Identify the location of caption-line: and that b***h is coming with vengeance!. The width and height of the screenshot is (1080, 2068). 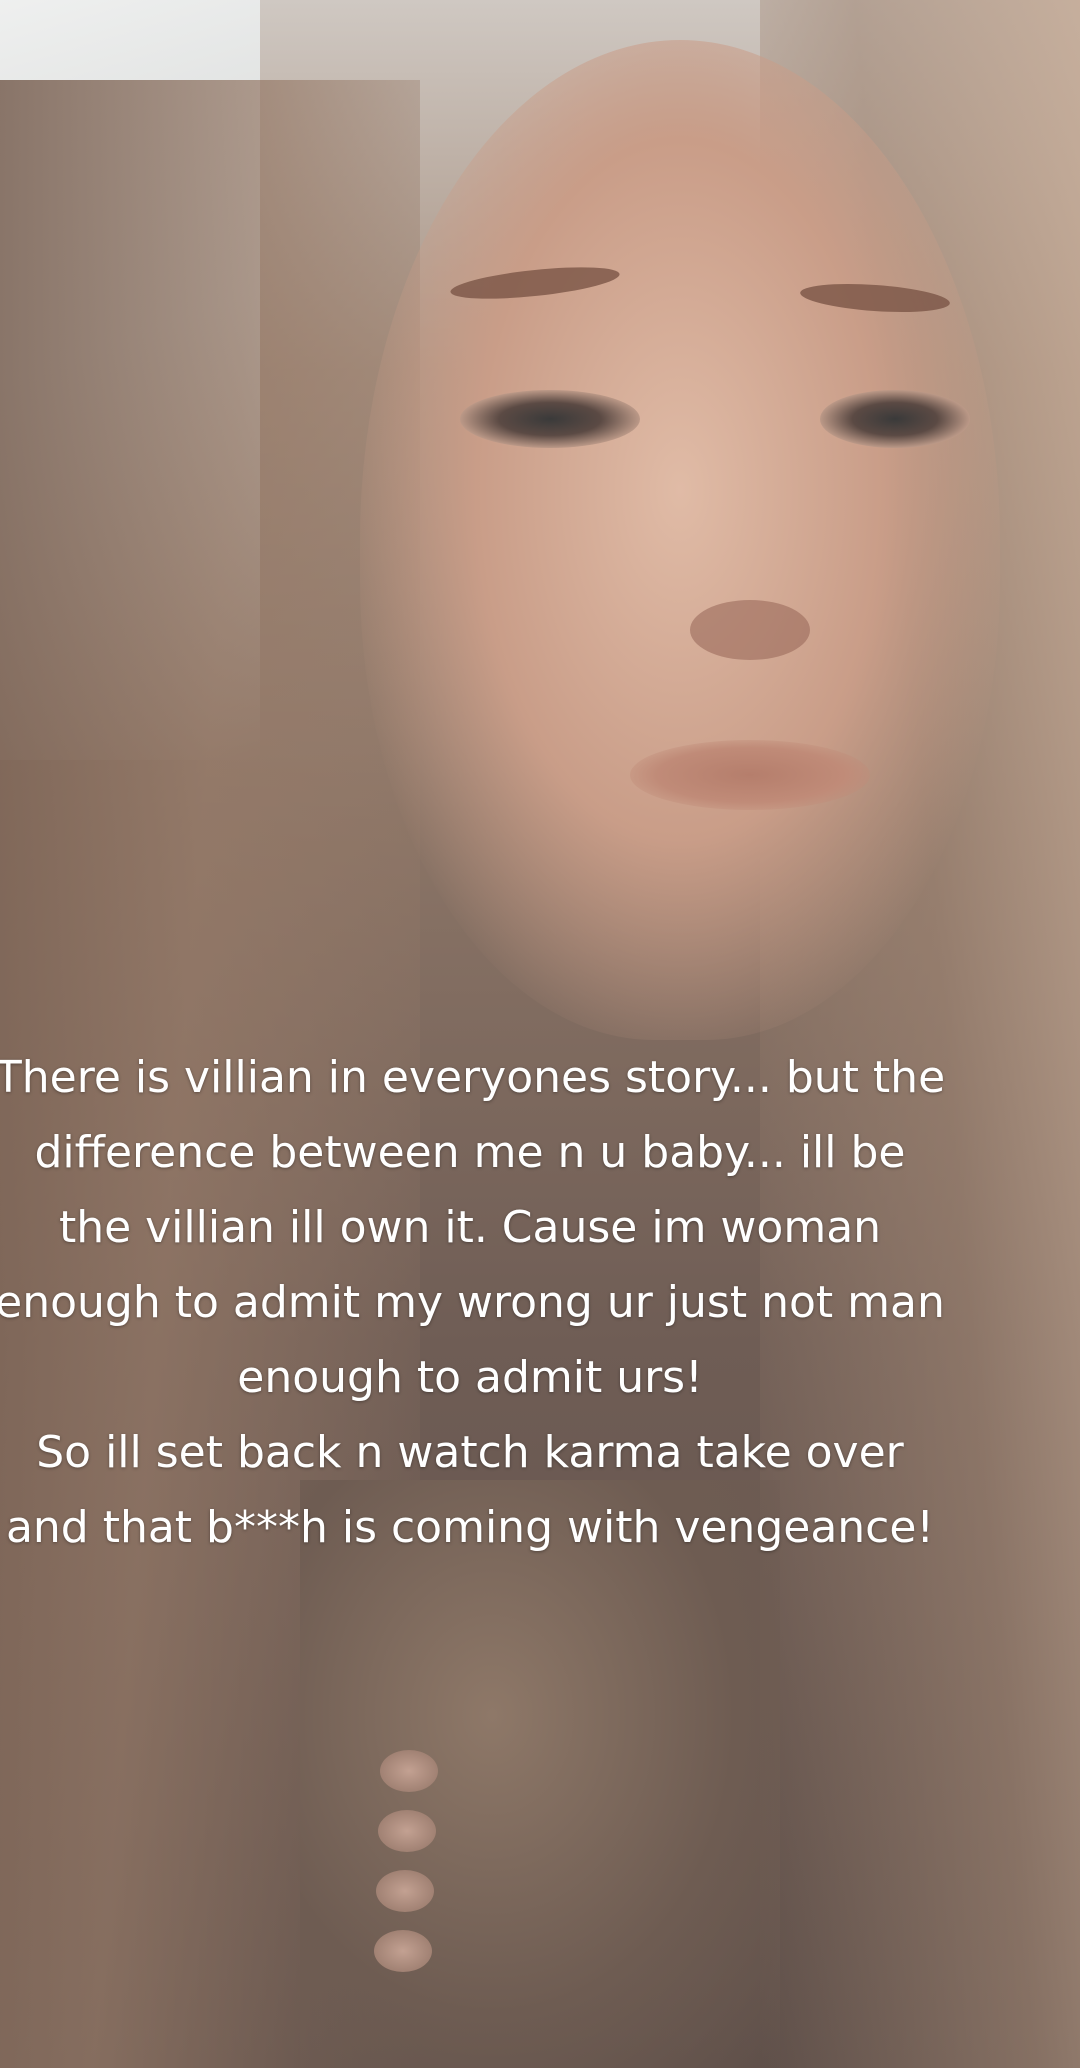
(470, 1527).